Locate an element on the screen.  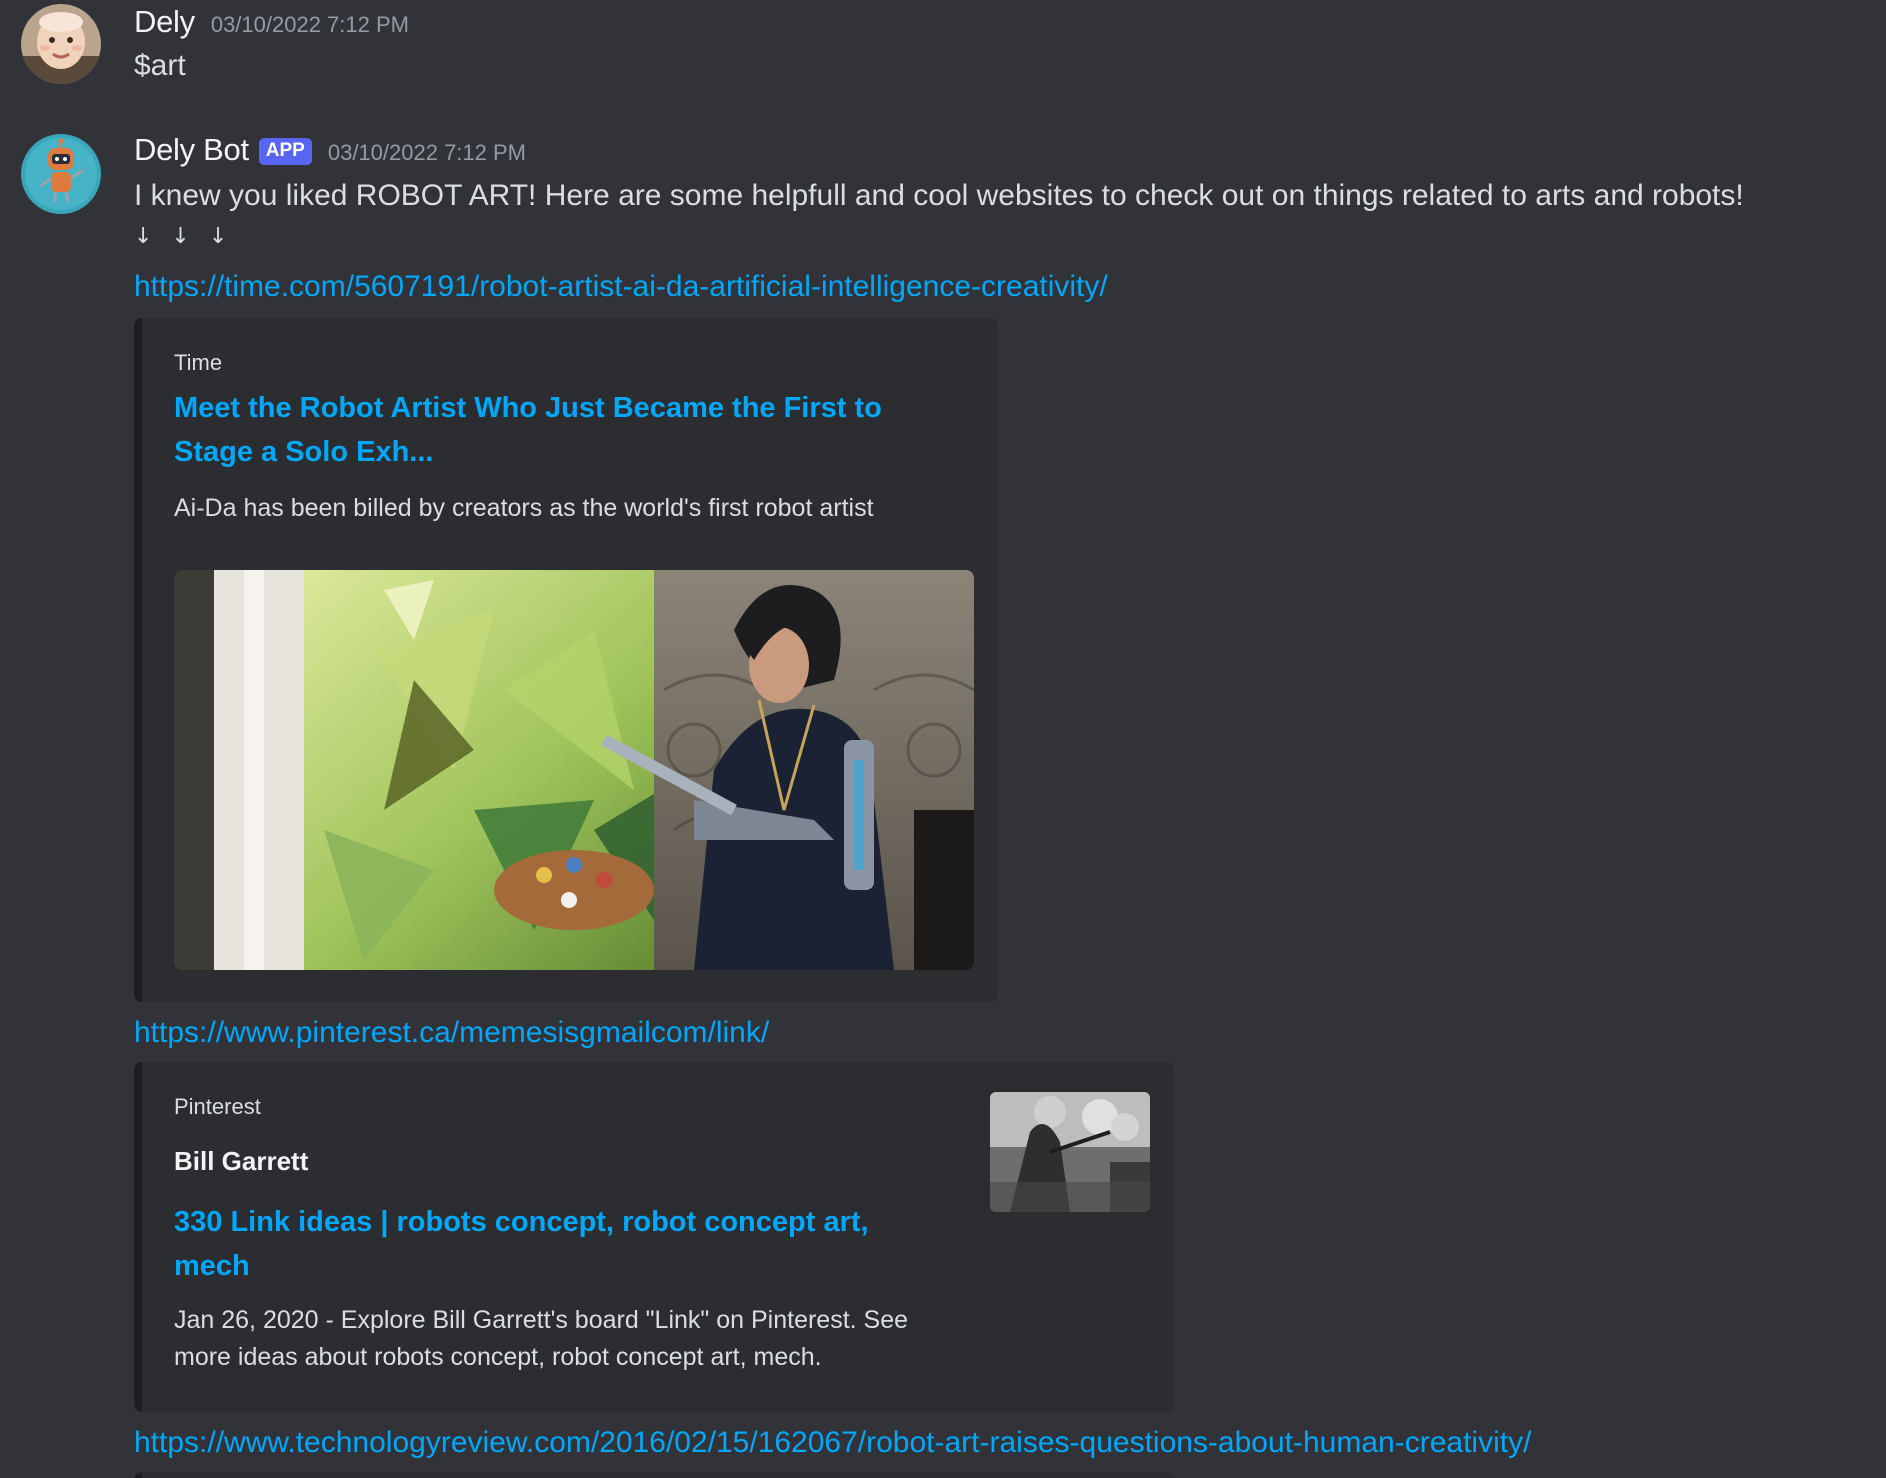
down-arrows-emoji: ↓ ↓ ↓ is located at coordinates (184, 236).